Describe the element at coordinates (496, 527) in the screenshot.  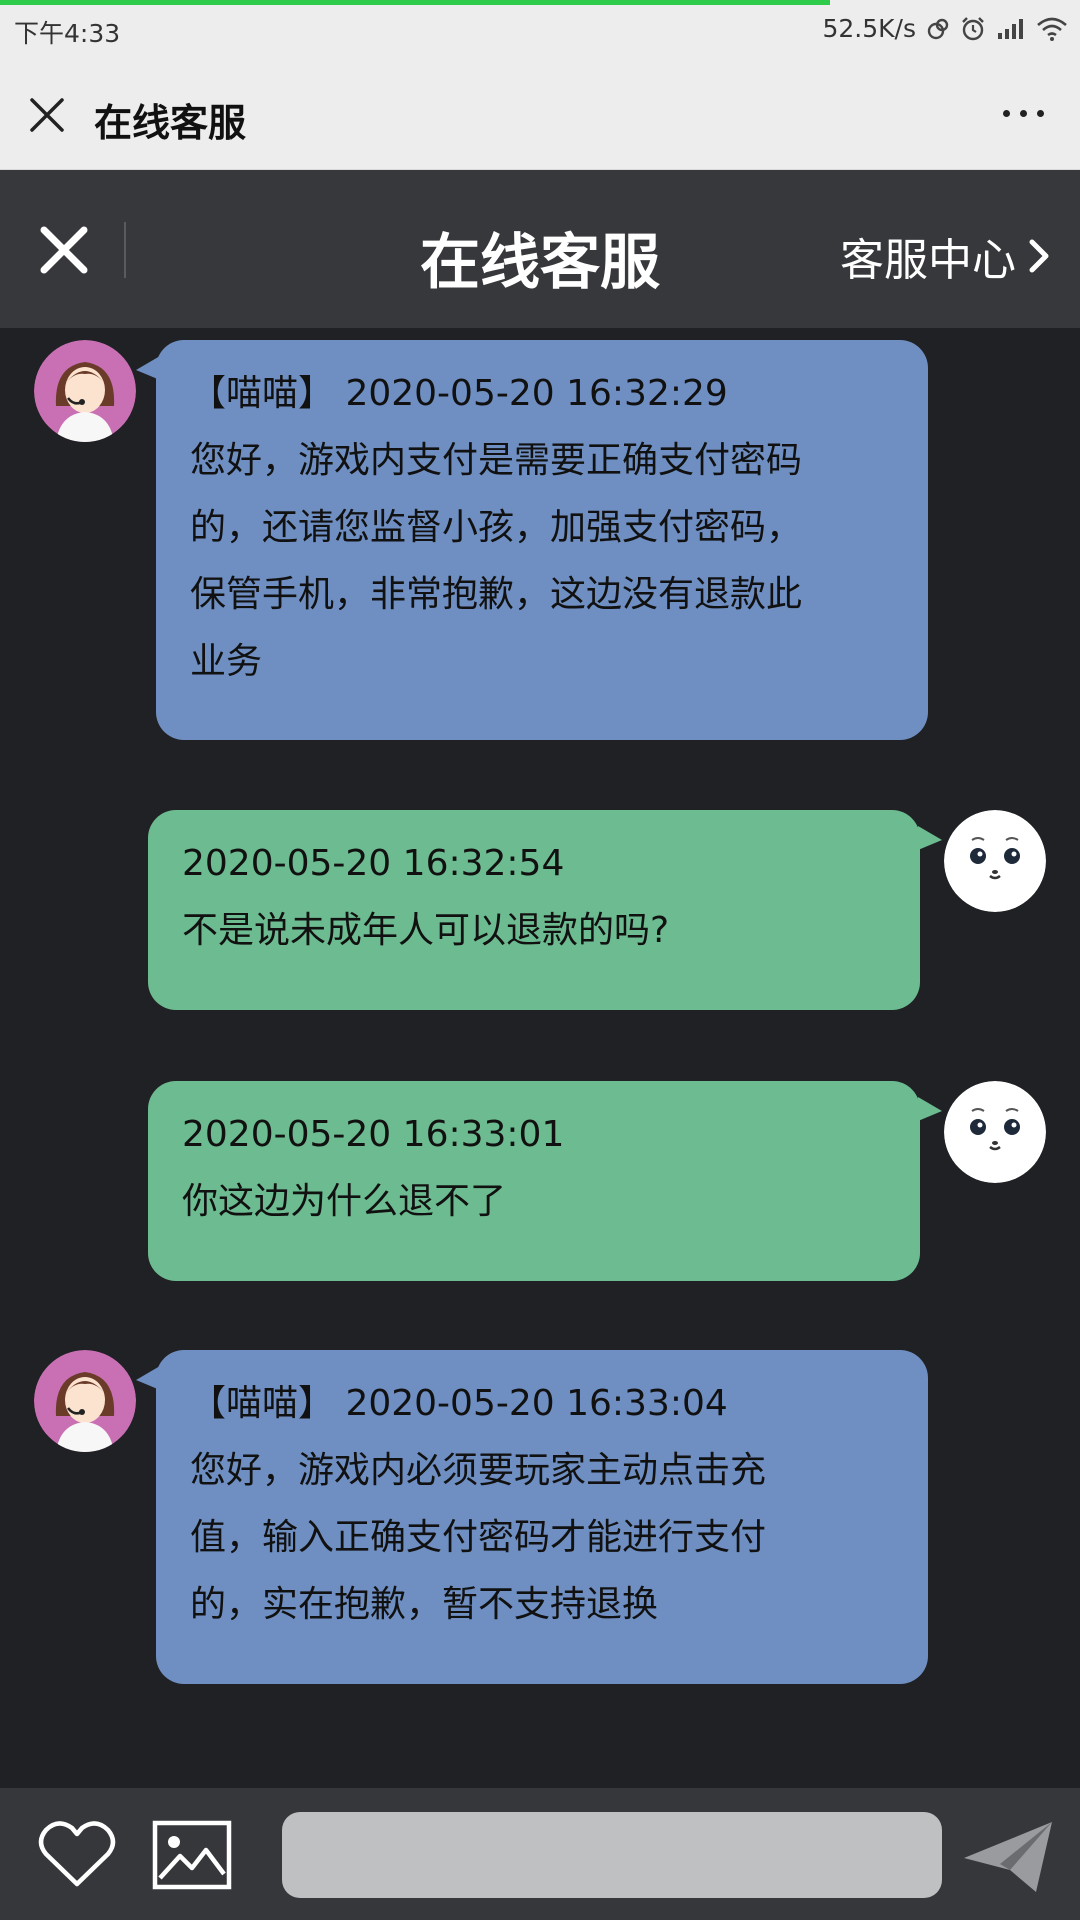
I see `message-line: 的，还请您监督小孩，加强支付密码，` at that location.